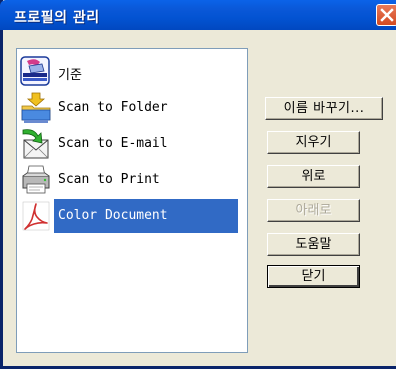  What do you see at coordinates (36, 144) in the screenshot?
I see `email-scan-icon` at bounding box center [36, 144].